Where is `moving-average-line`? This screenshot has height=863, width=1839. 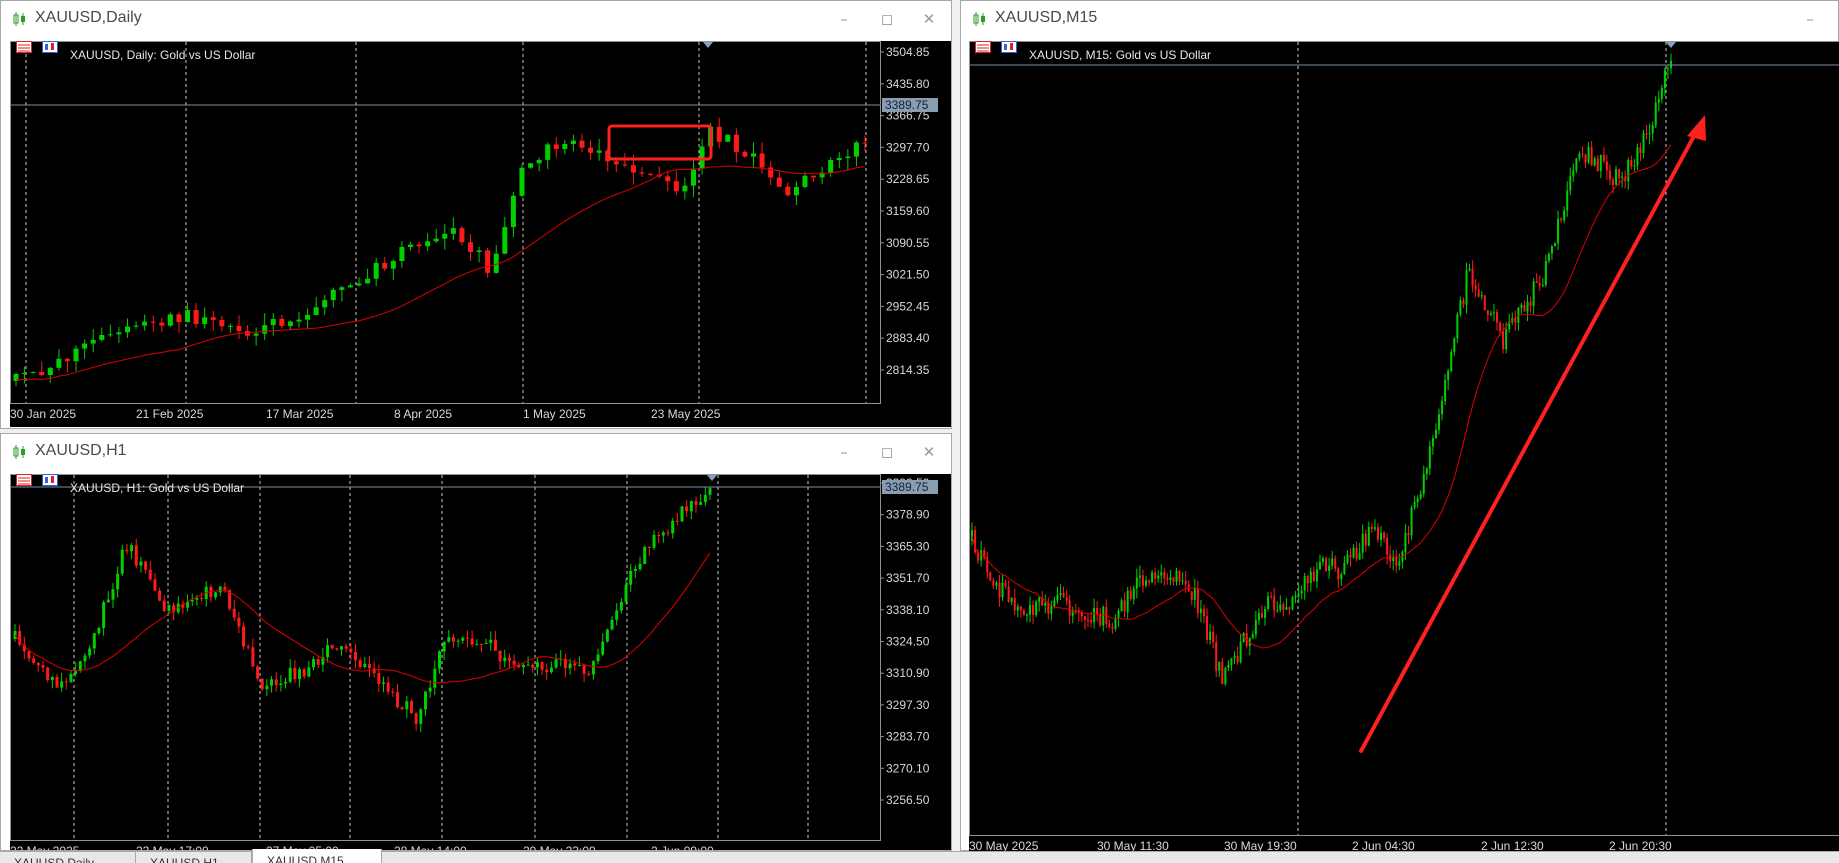 moving-average-line is located at coordinates (362, 618).